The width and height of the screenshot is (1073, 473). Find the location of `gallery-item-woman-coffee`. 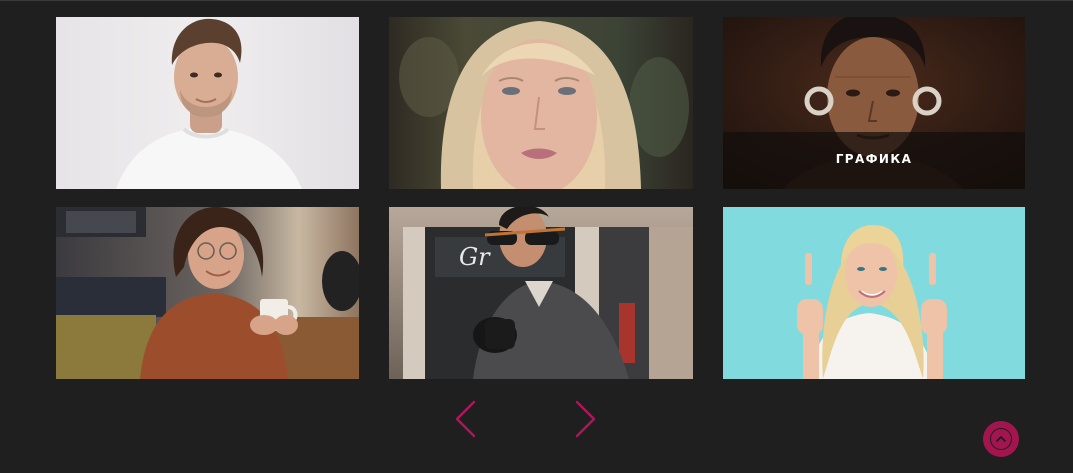

gallery-item-woman-coffee is located at coordinates (207, 293).